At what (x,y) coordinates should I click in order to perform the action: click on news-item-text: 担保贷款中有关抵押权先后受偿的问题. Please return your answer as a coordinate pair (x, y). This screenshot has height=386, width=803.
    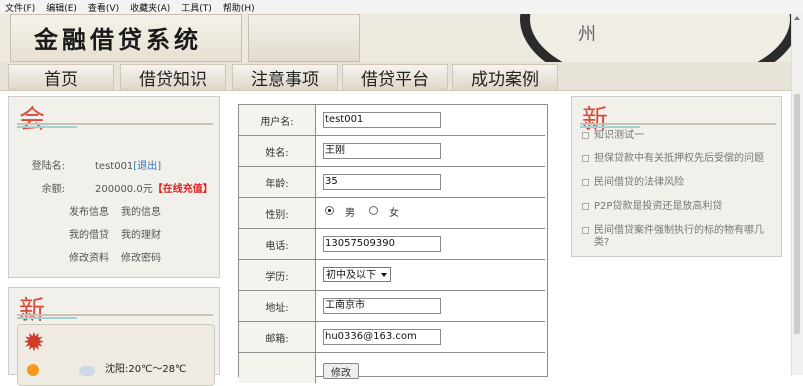
    Looking at the image, I should click on (679, 158).